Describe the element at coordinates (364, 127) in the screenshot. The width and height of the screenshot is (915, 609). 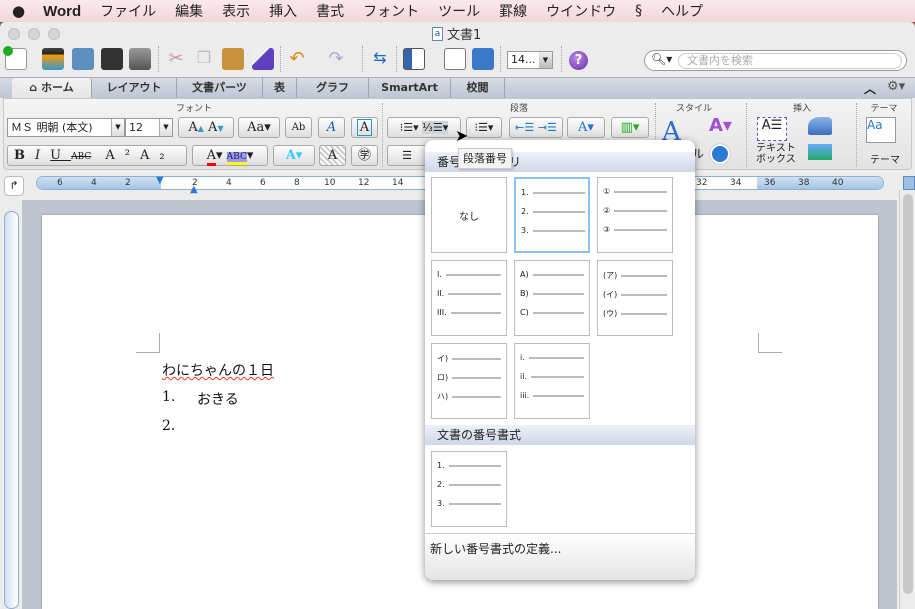
I see `text-border-icon: A` at that location.